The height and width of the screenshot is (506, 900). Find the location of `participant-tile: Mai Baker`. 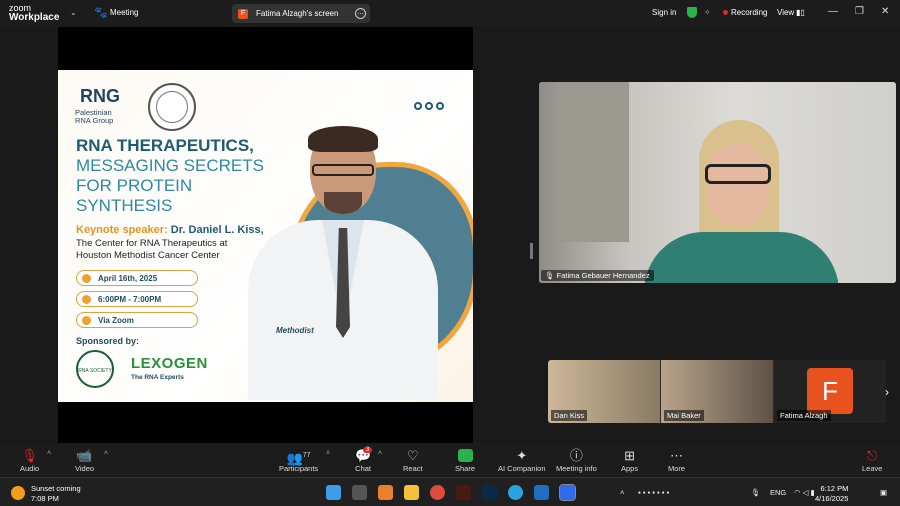

participant-tile: Mai Baker is located at coordinates (717, 391).